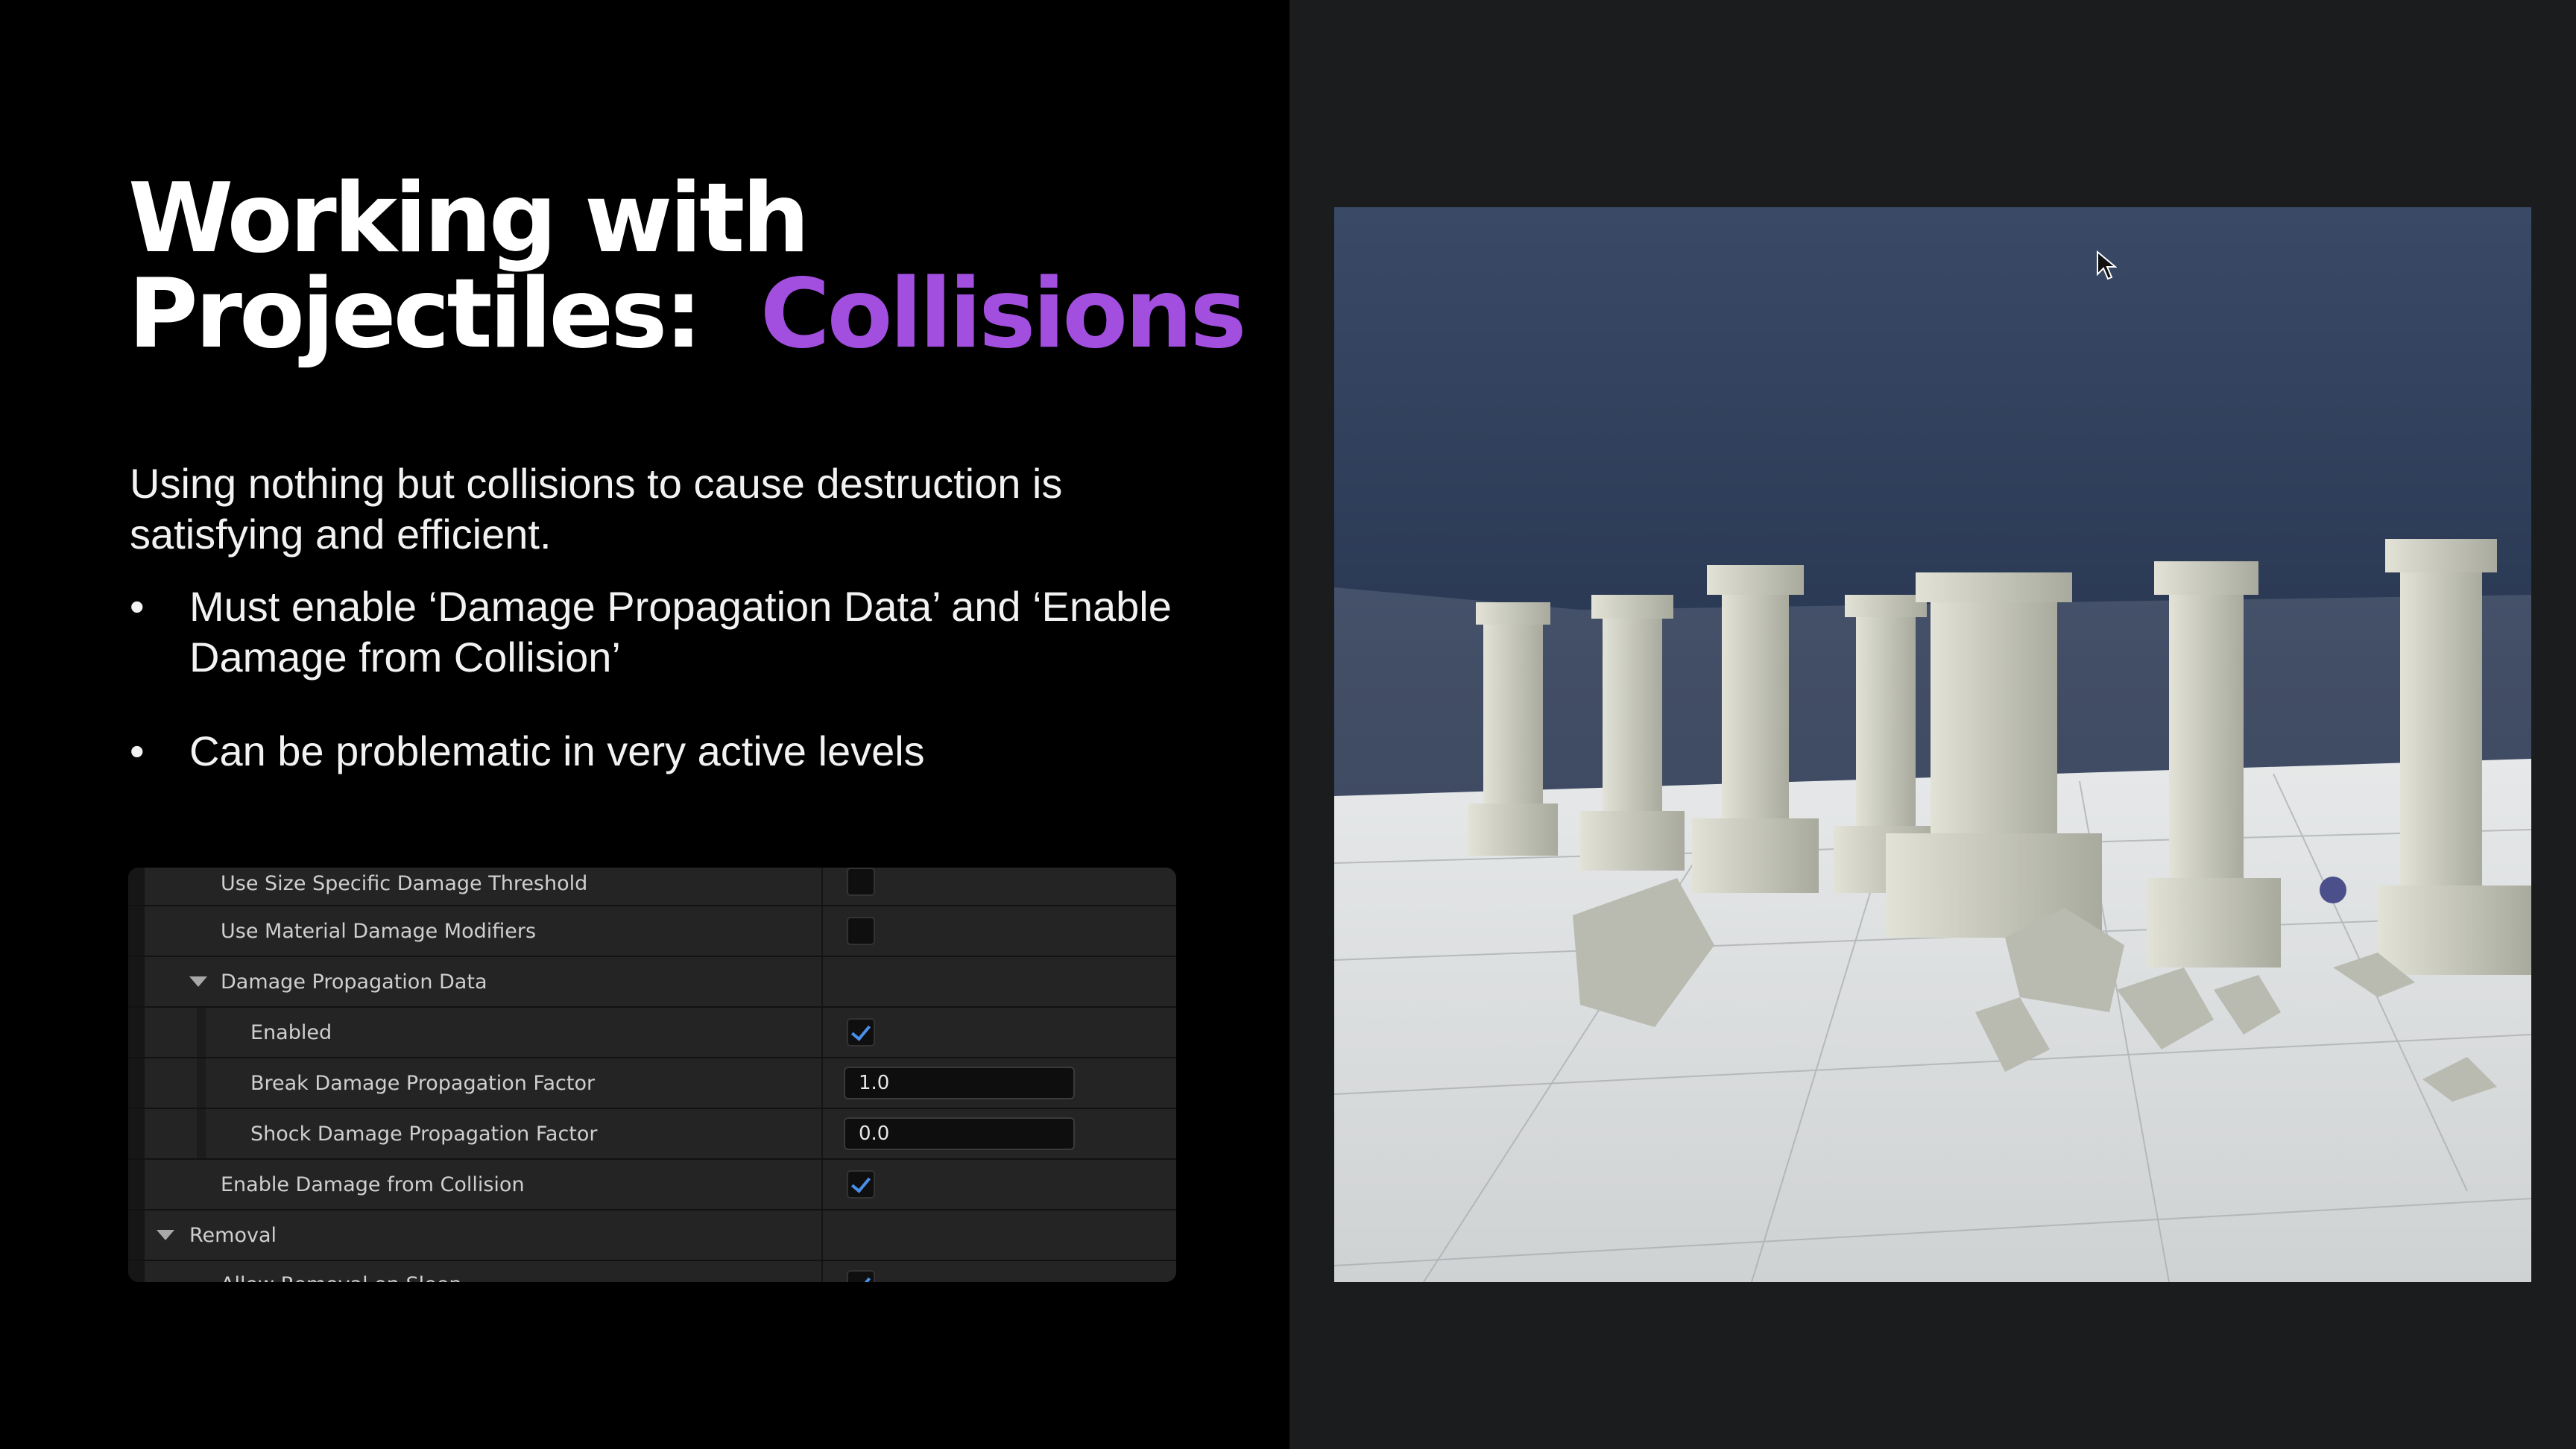  What do you see at coordinates (861, 882) in the screenshot?
I see `use-size-specific-threshold-checkbox` at bounding box center [861, 882].